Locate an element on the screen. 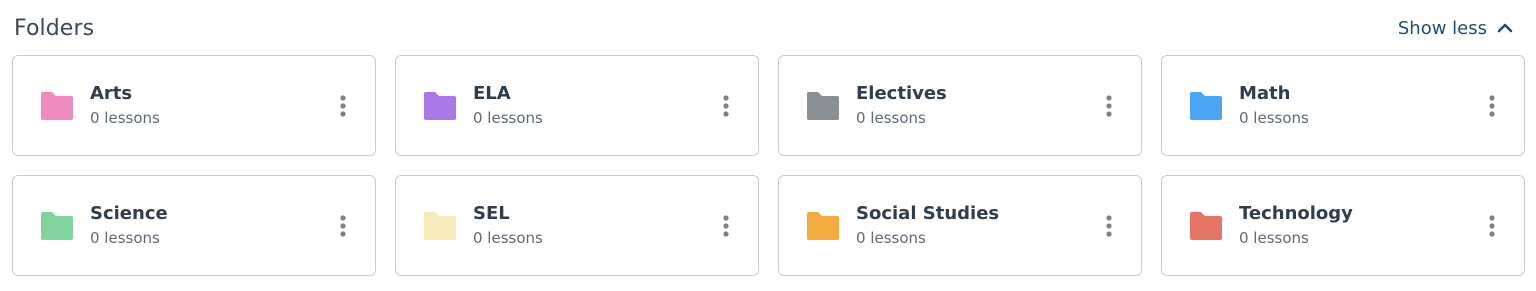 The height and width of the screenshot is (291, 1536). folder-text: Arts 0 lessons is located at coordinates (210, 105).